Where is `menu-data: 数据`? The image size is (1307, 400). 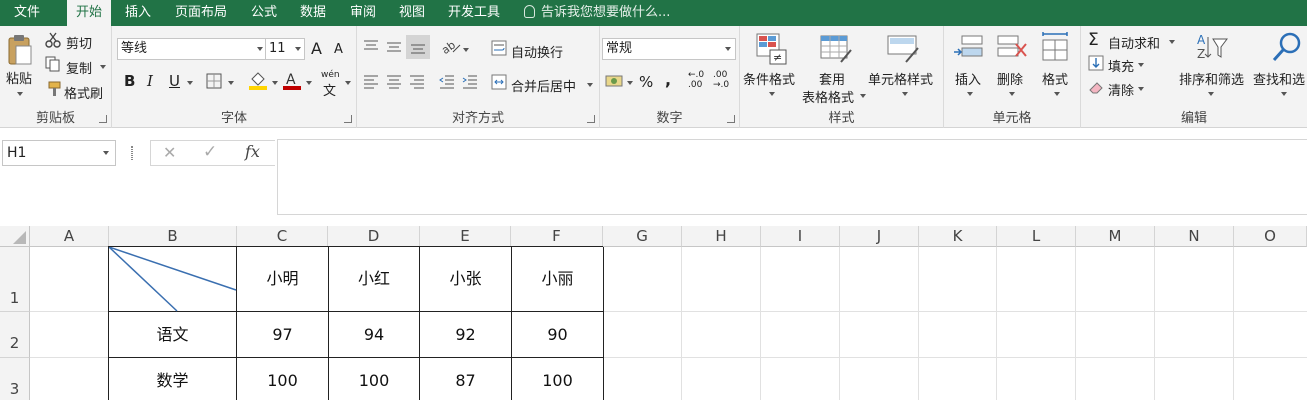 menu-data: 数据 is located at coordinates (313, 13).